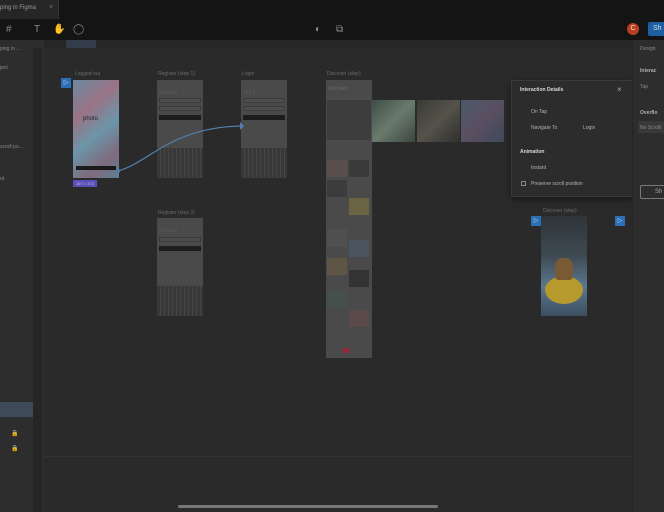 This screenshot has width=664, height=512. Describe the element at coordinates (523, 183) in the screenshot. I see `preserve-scroll-checkbox` at that location.